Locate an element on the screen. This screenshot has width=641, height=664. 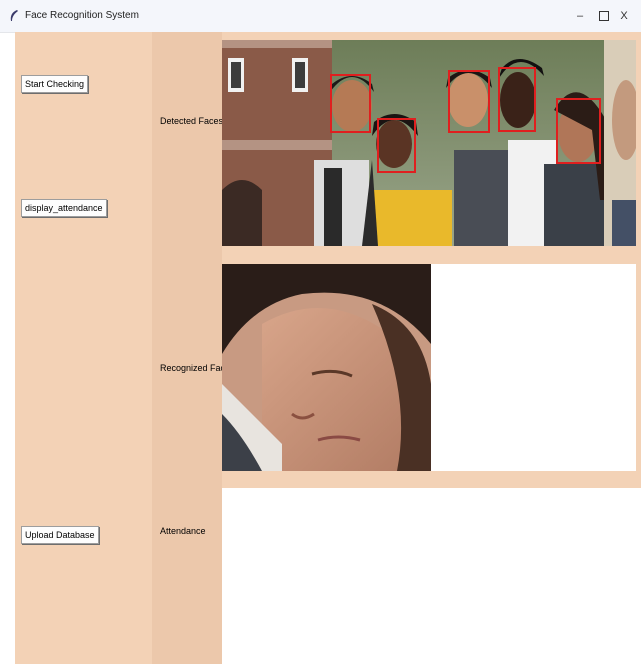
recognized-faces-label: Recognized Faces is located at coordinates (191, 368).